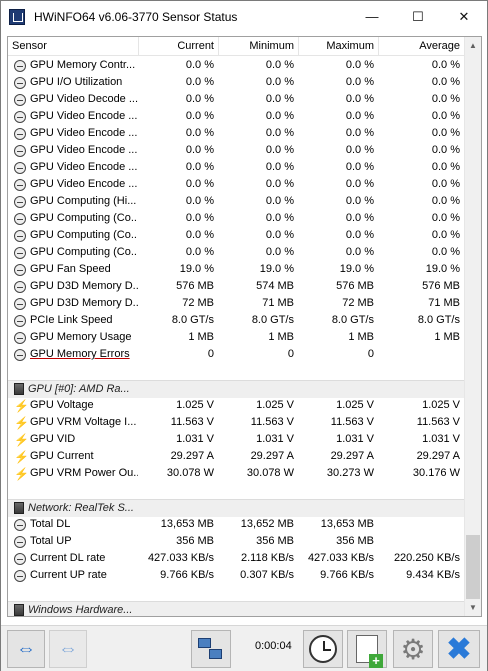 This screenshot has width=488, height=671. I want to click on scrollbar-thumb, so click(473, 567).